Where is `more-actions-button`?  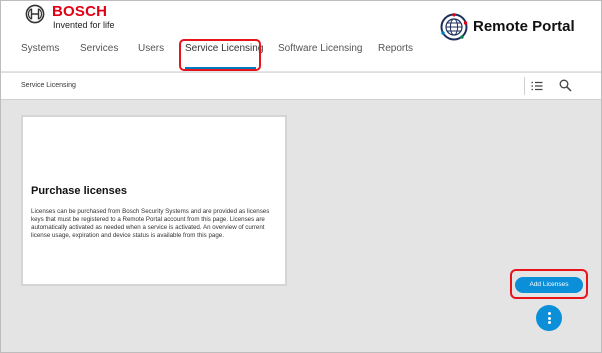 more-actions-button is located at coordinates (549, 318).